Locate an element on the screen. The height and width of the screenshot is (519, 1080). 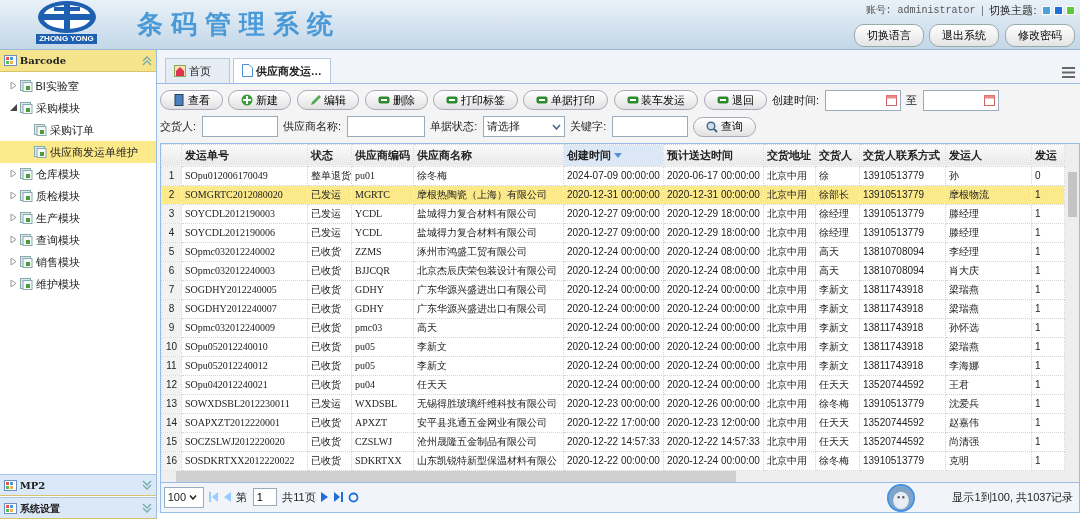
table-cell: 已发运 is located at coordinates (329, 403).